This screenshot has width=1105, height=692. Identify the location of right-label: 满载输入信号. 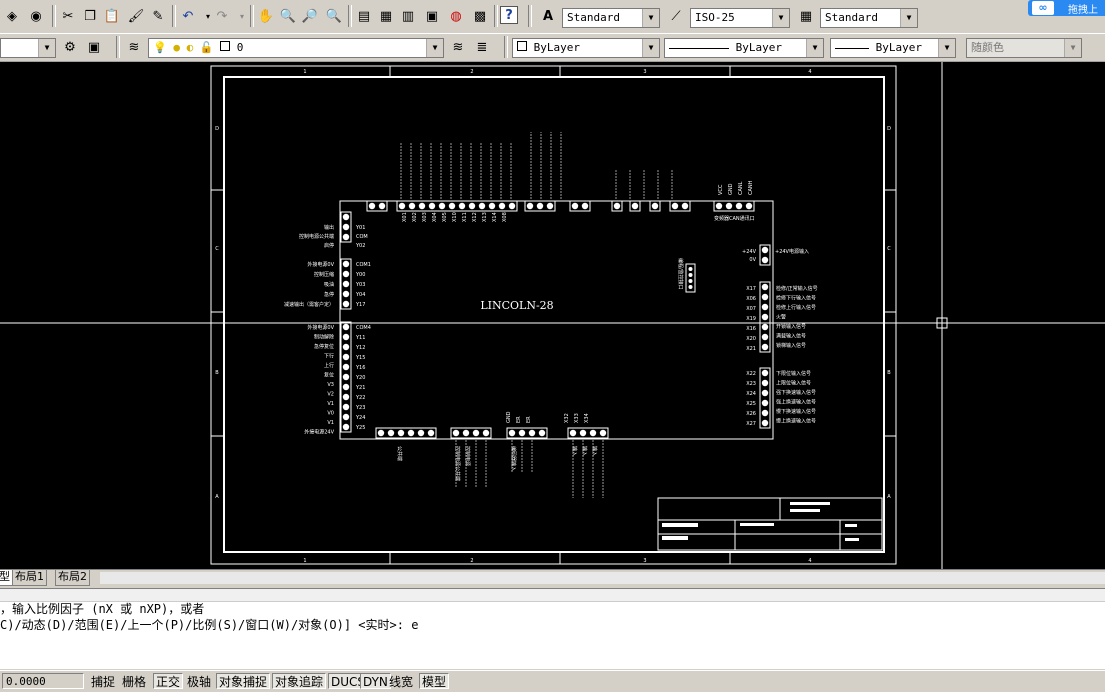
(791, 336).